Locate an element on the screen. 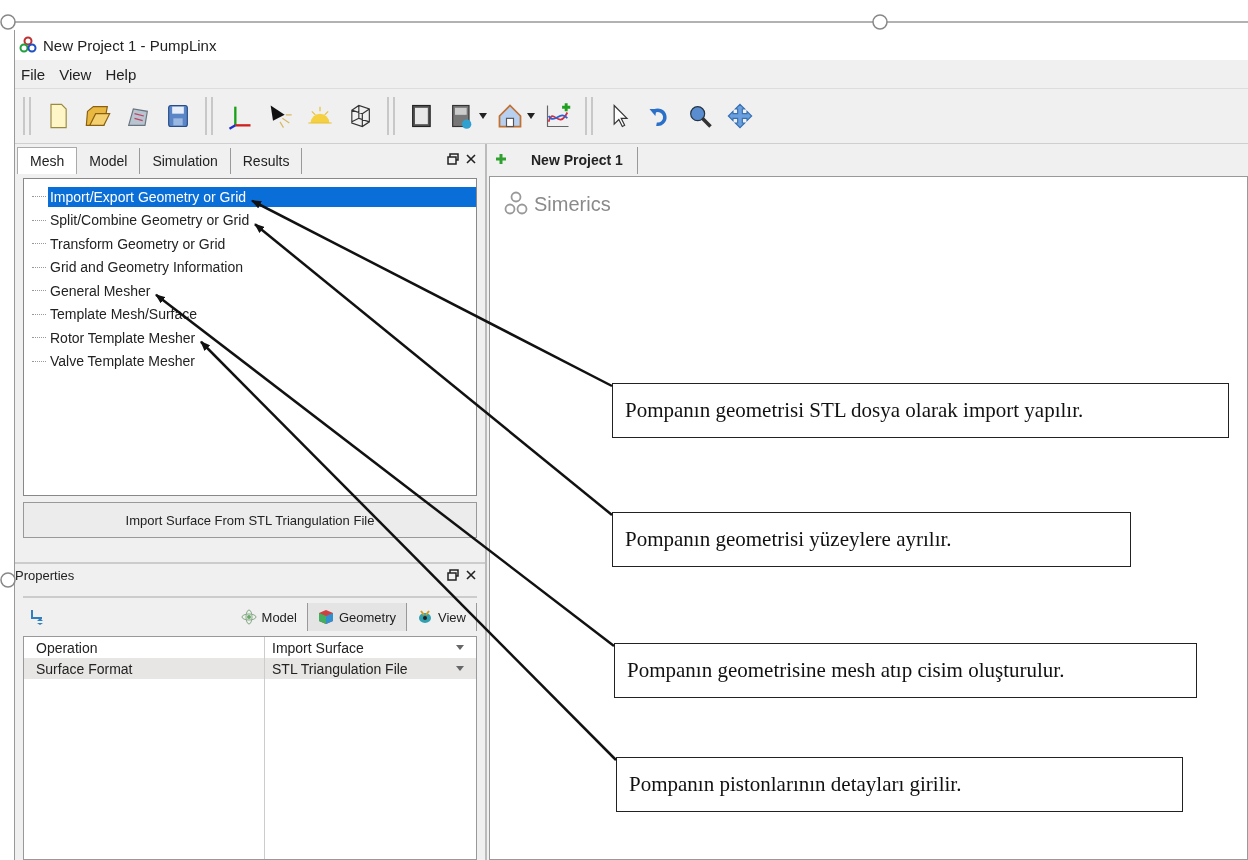 This screenshot has width=1248, height=860. logo-icon is located at coordinates (516, 204).